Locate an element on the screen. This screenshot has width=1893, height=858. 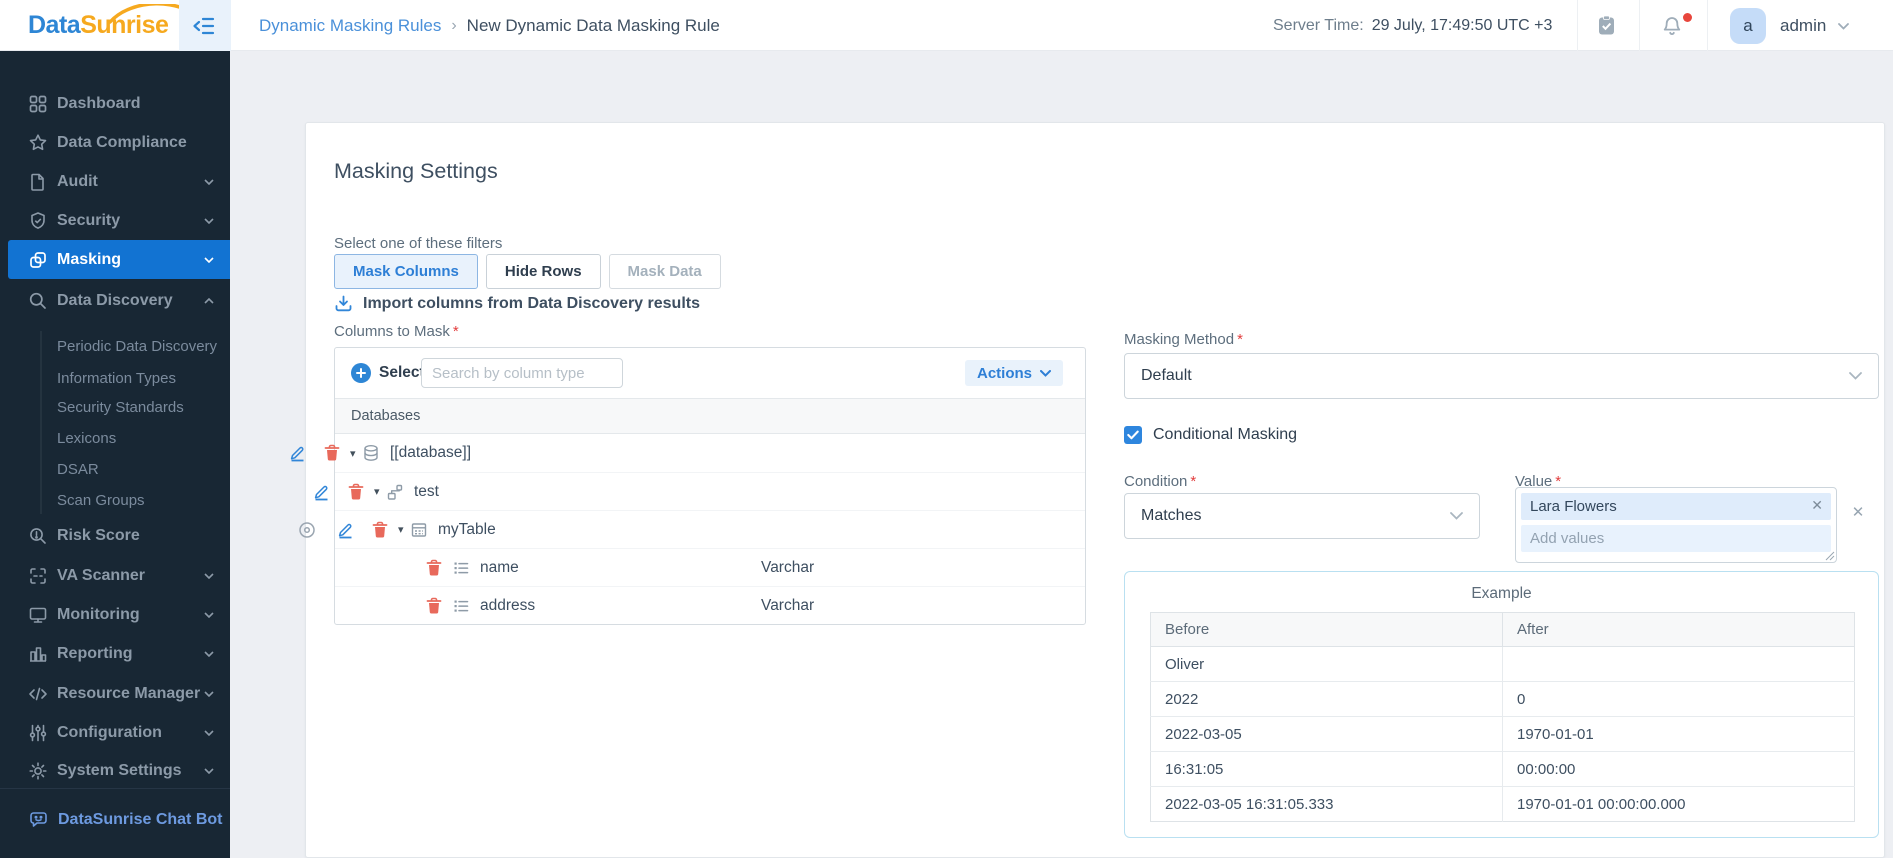
sidebar-item-reporting: Reporting is located at coordinates (115, 653).